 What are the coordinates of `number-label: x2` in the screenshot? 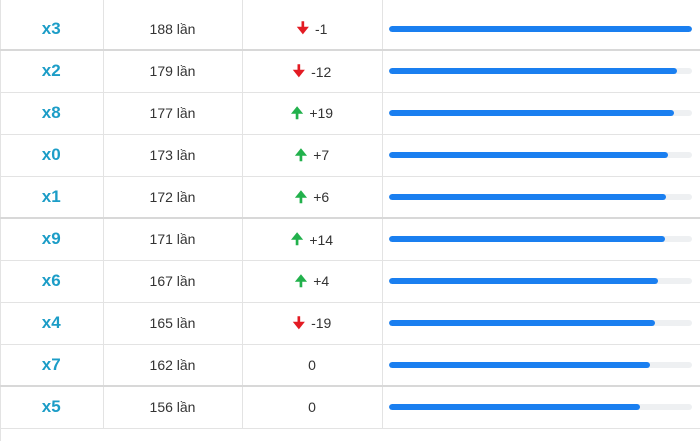 It's located at (51, 71).